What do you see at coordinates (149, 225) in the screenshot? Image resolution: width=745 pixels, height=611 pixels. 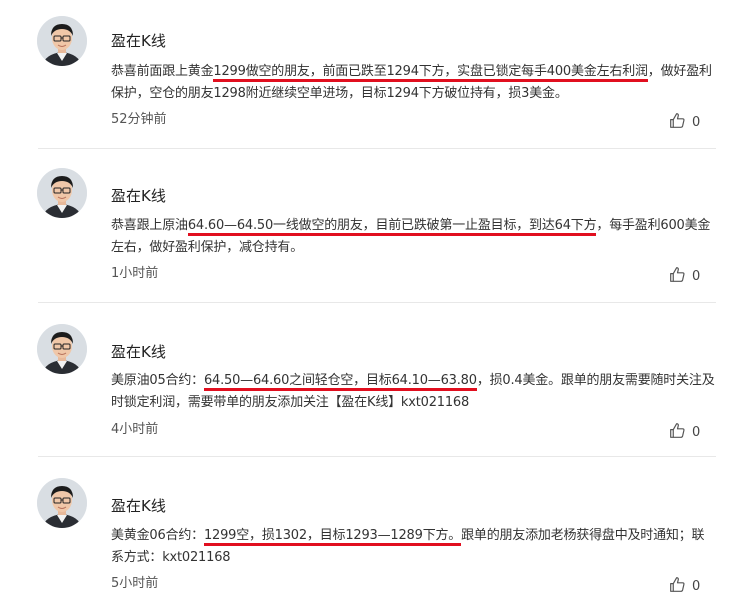 I see `comment-text-pre: 恭喜跟上原油` at bounding box center [149, 225].